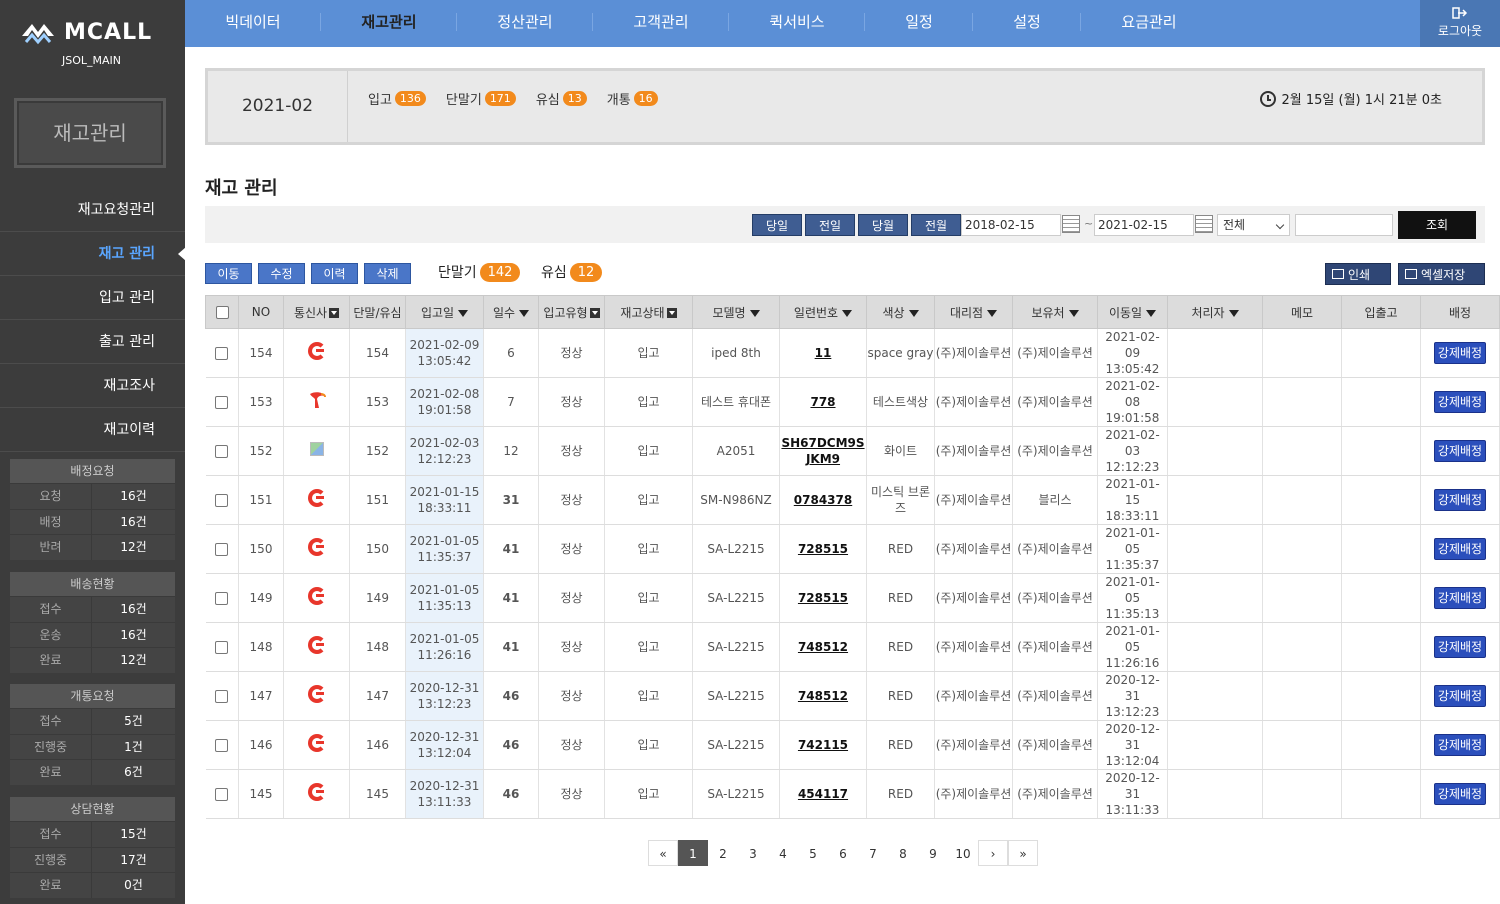 The image size is (1500, 904). I want to click on column-header: 일련번호, so click(823, 312).